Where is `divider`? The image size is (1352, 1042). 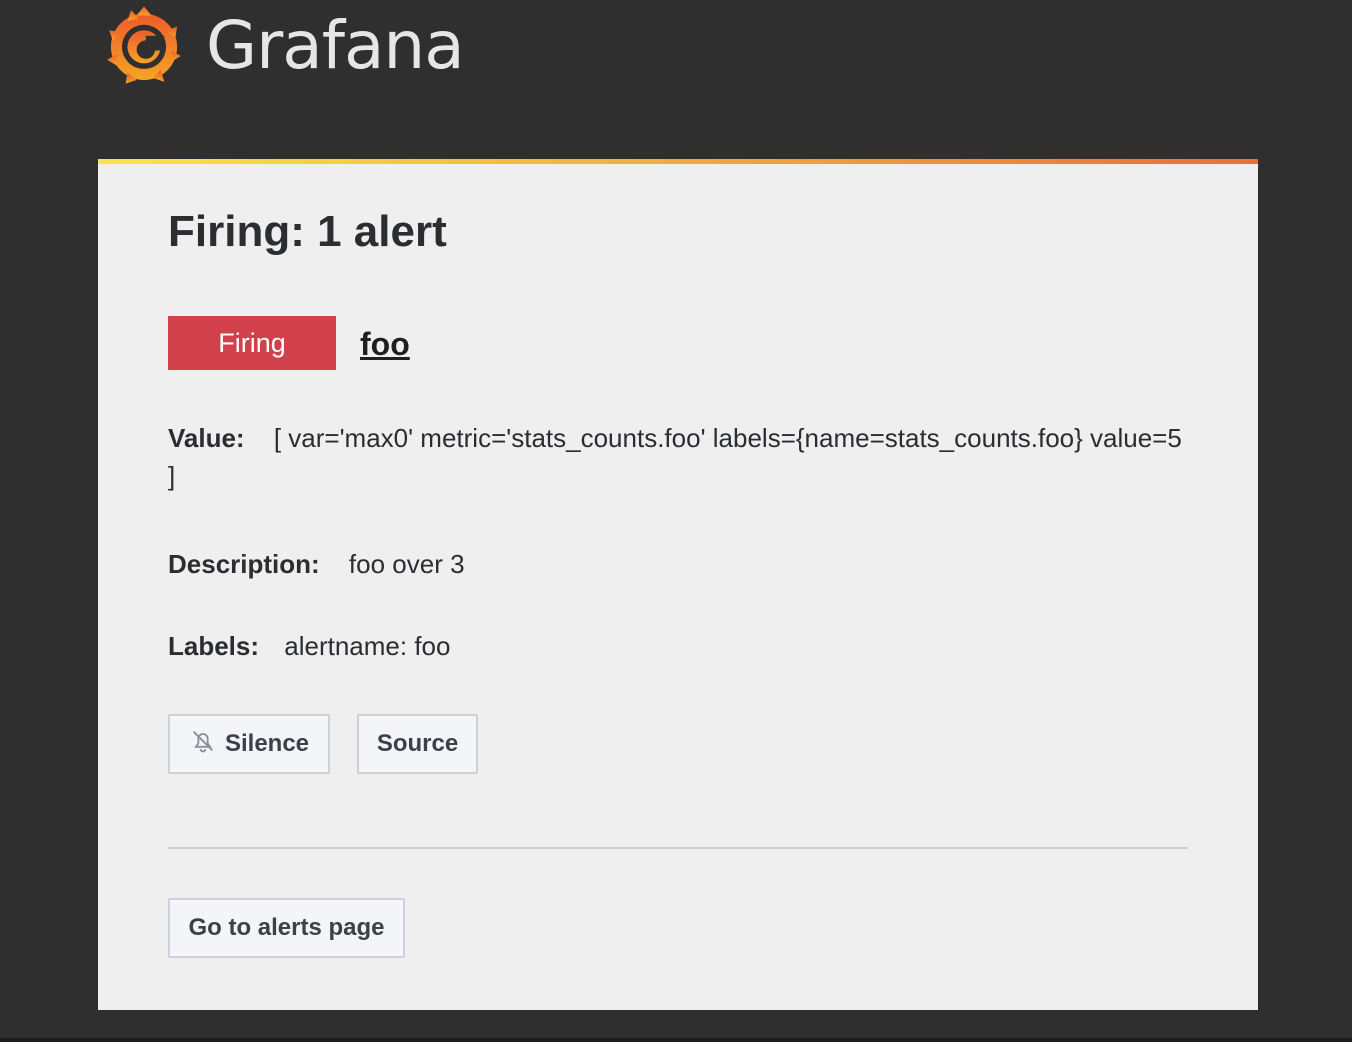
divider is located at coordinates (678, 848).